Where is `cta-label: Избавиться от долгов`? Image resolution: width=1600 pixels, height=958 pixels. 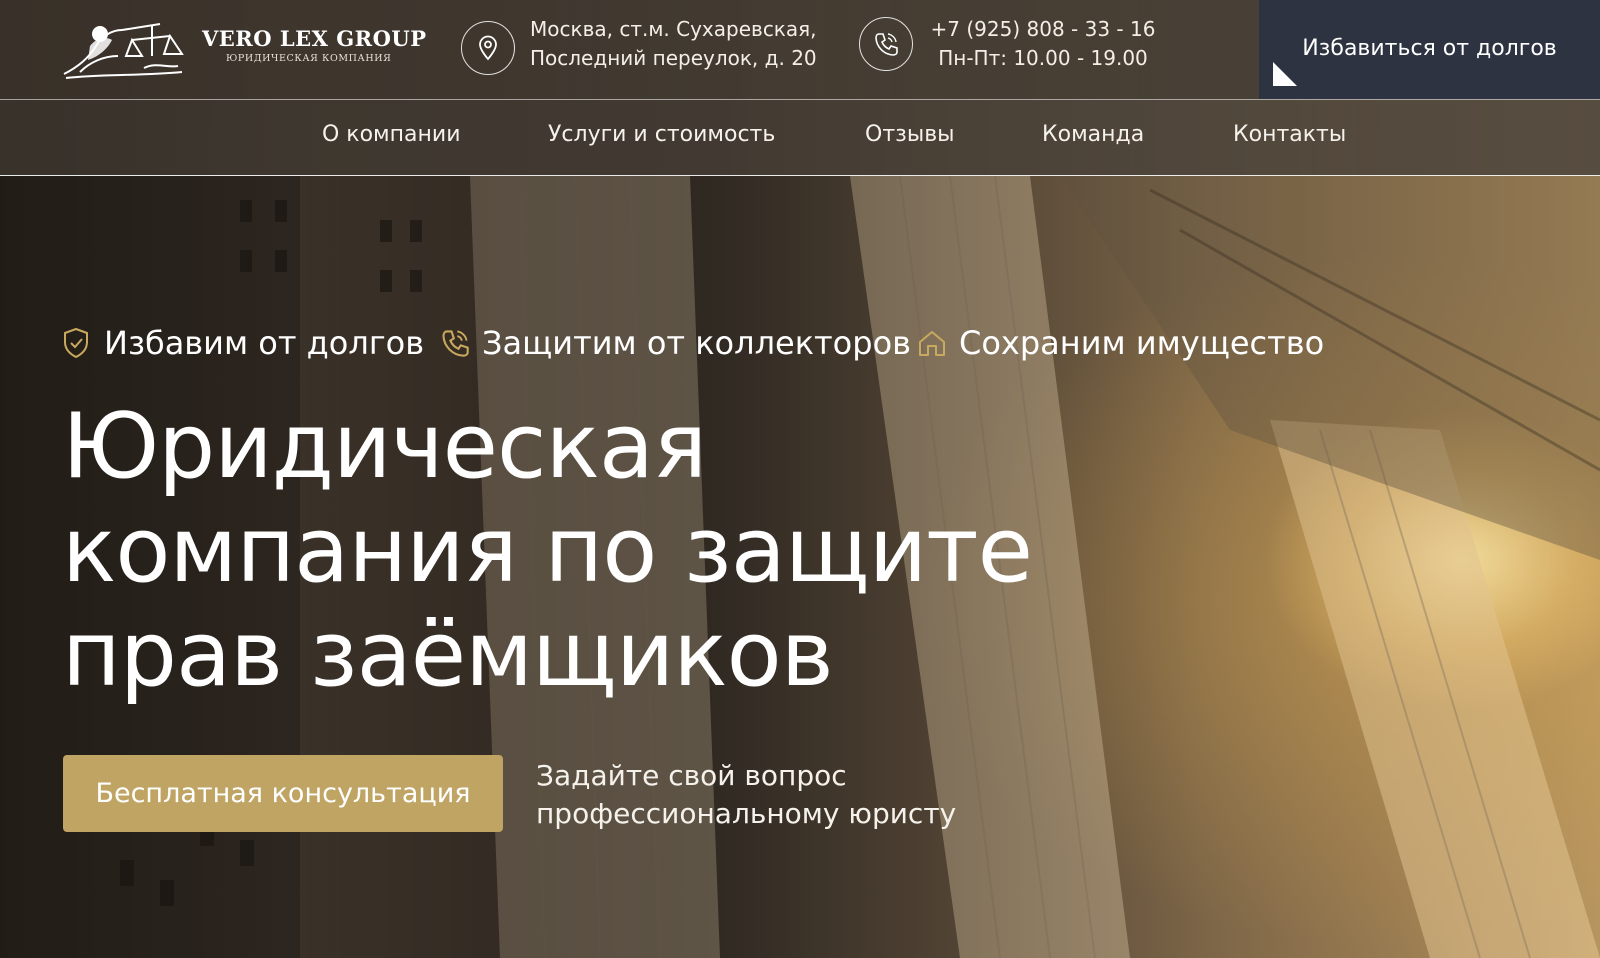 cta-label: Избавиться от долгов is located at coordinates (1429, 48).